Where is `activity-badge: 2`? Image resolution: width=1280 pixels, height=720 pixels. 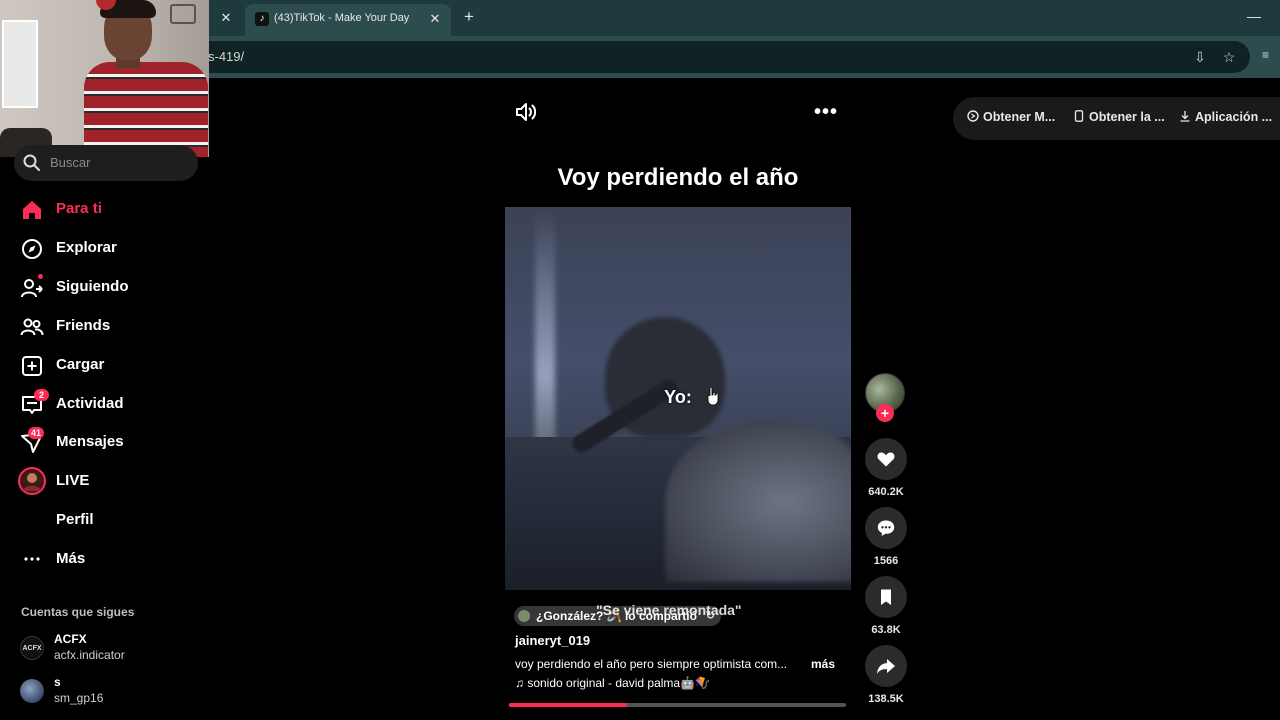
activity-badge: 2 is located at coordinates (41, 395).